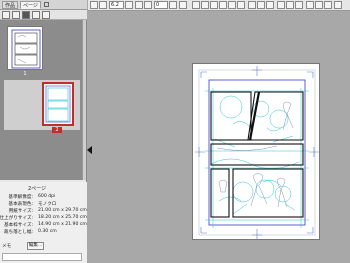  What do you see at coordinates (116, 5) in the screenshot?
I see `zoom-field: 6.2` at bounding box center [116, 5].